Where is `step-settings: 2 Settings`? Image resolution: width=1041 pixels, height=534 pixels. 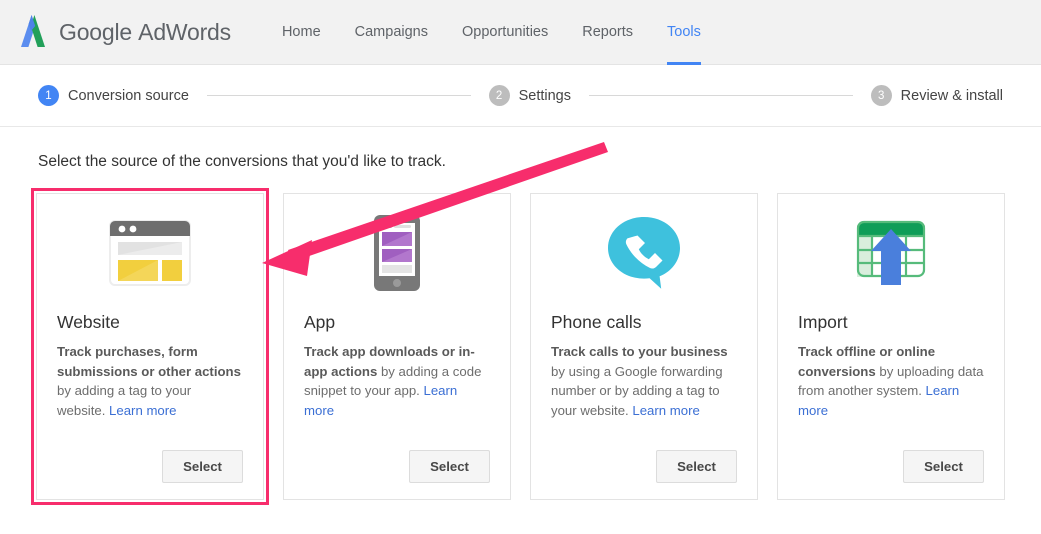
step-settings: 2 Settings is located at coordinates (529, 95).